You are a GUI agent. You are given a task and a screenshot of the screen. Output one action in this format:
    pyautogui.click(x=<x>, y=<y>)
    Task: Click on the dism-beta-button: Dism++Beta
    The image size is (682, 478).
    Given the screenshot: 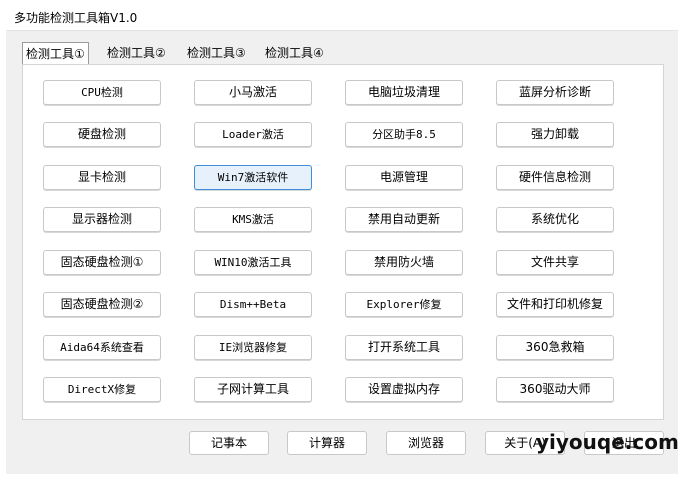 What is the action you would take?
    pyautogui.click(x=253, y=304)
    